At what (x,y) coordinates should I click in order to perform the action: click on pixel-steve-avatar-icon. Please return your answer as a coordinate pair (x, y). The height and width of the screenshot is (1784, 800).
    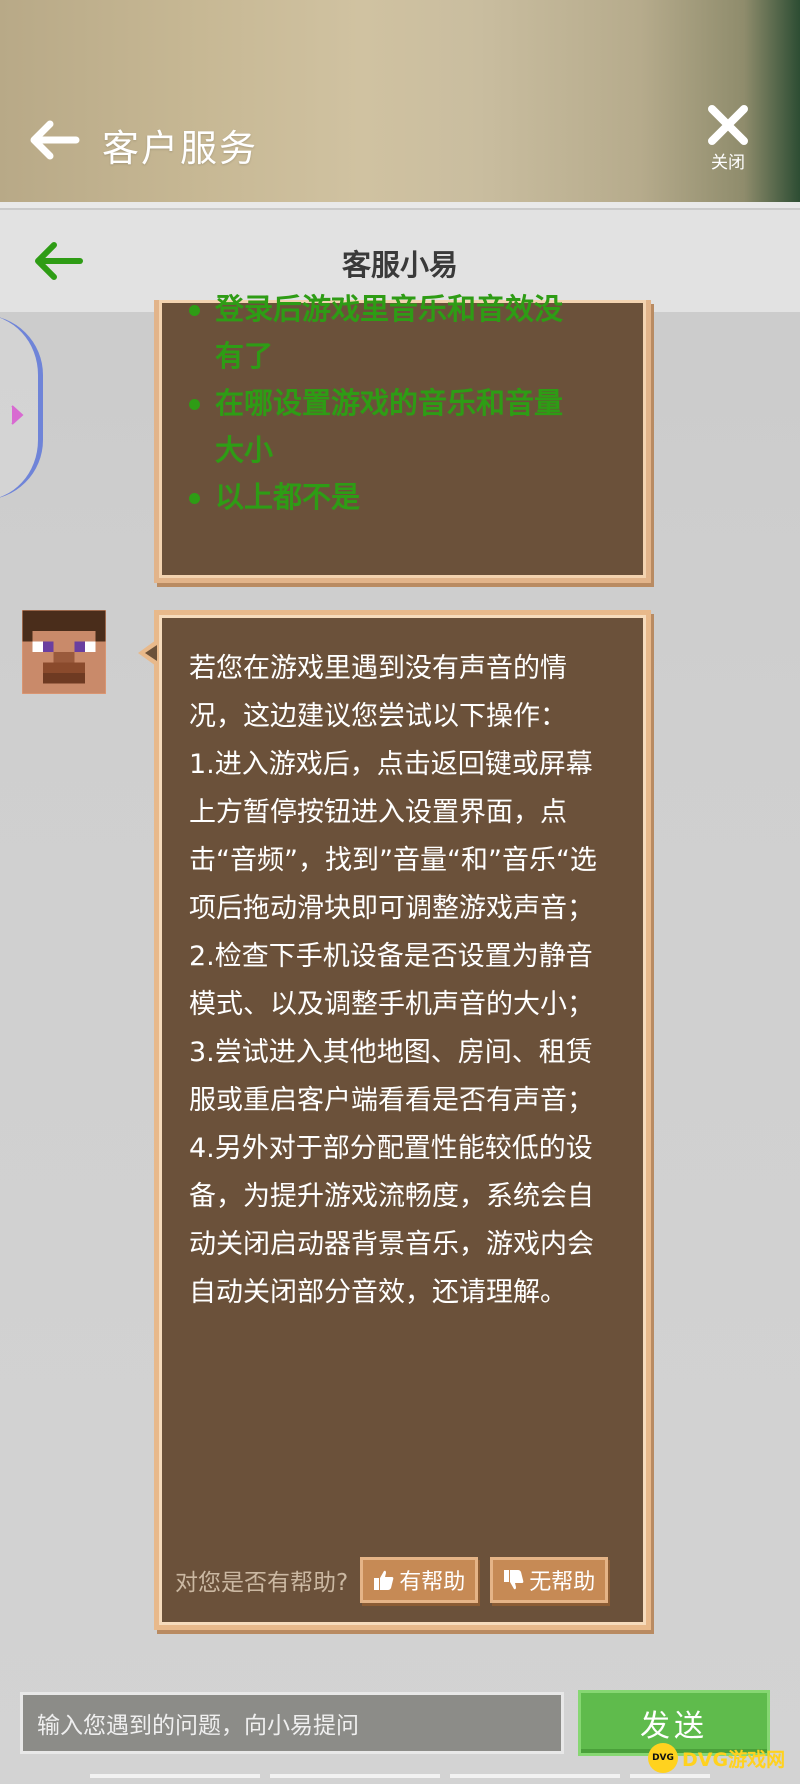
    Looking at the image, I should click on (64, 652).